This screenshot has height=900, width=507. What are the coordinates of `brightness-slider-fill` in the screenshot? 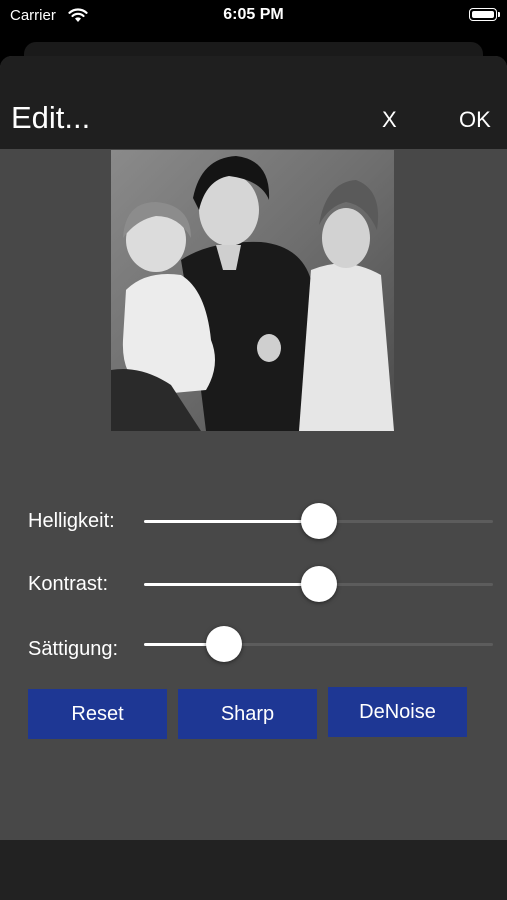 It's located at (231, 521).